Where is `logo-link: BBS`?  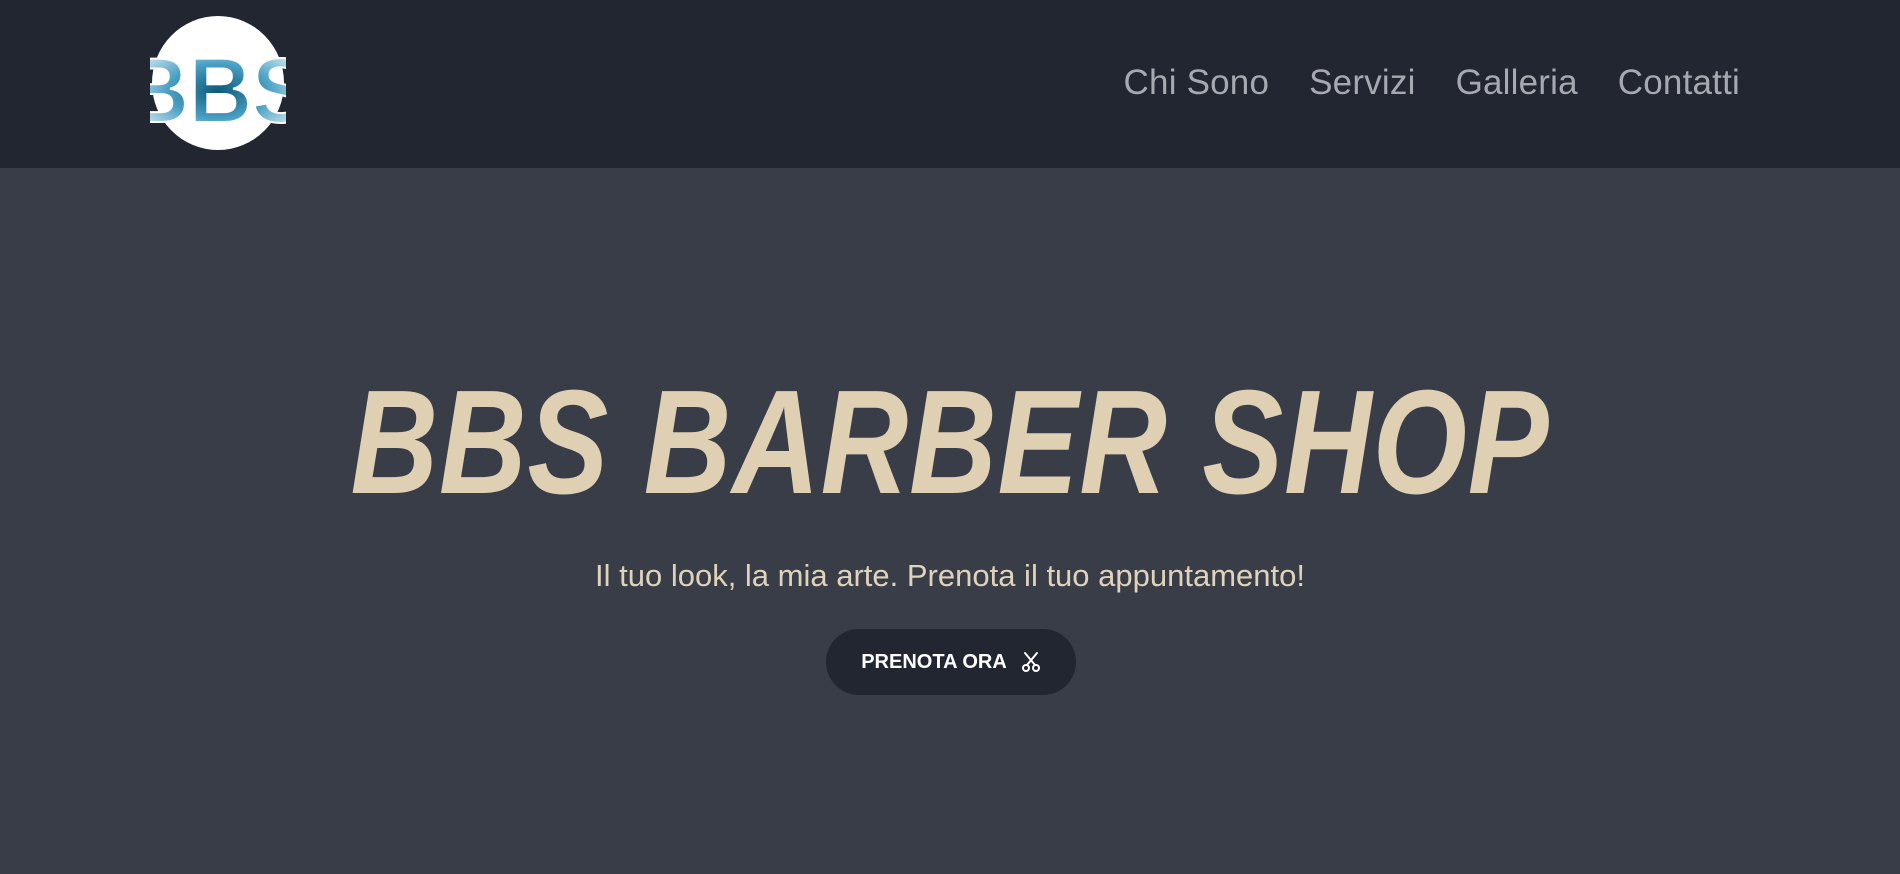 logo-link: BBS is located at coordinates (218, 83).